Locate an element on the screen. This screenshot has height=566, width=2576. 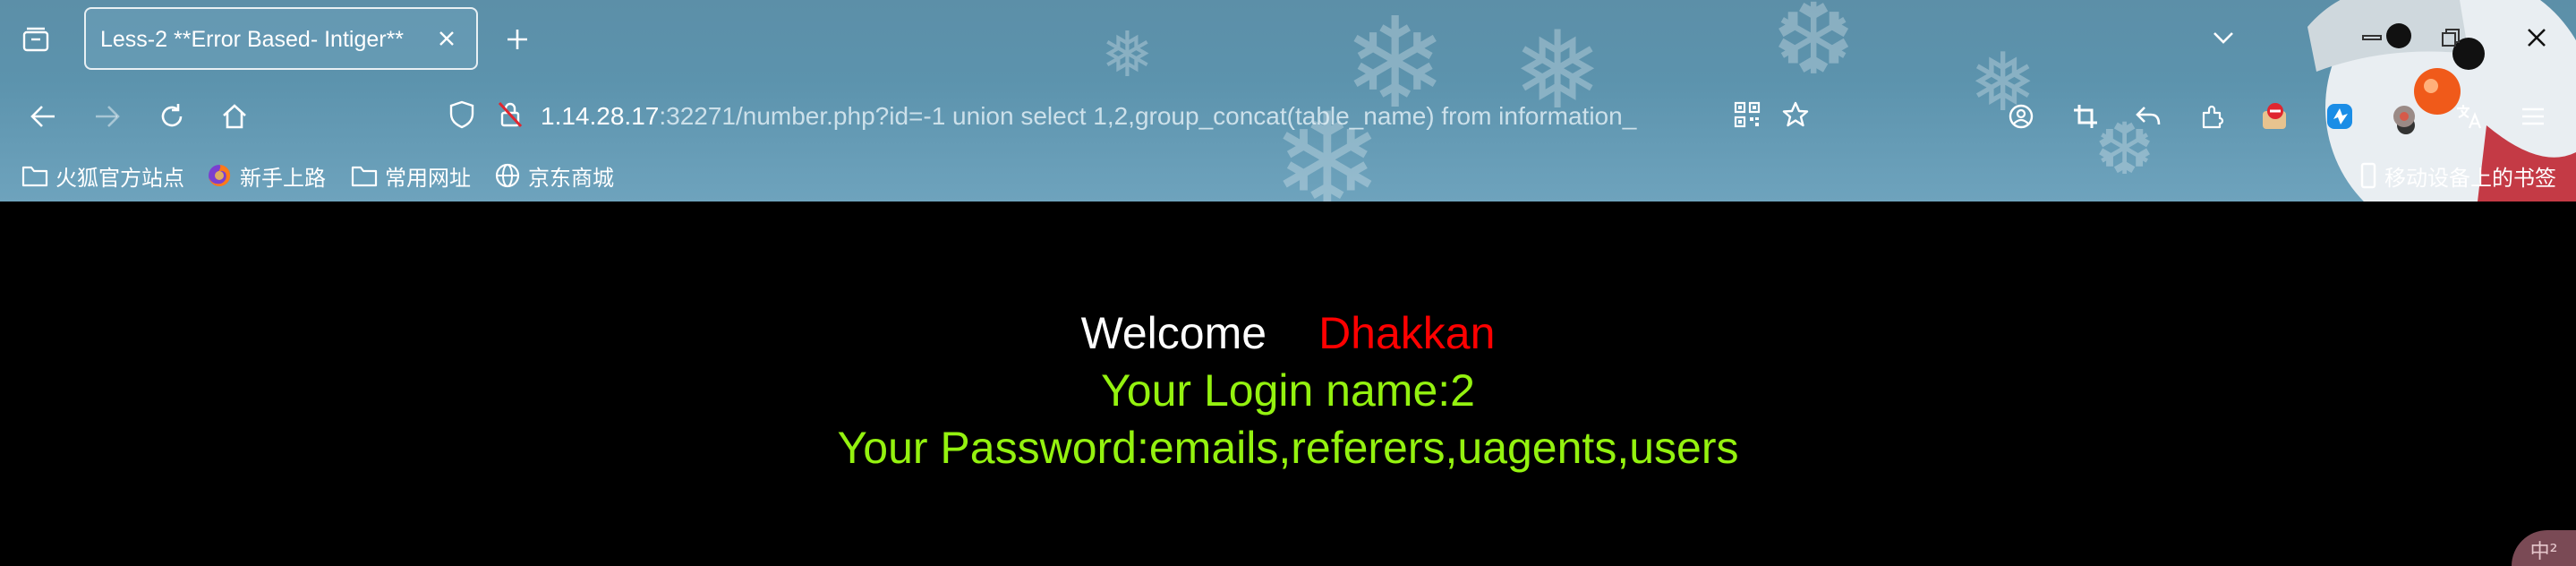
bookmark-link: 京东商城 is located at coordinates (554, 175).